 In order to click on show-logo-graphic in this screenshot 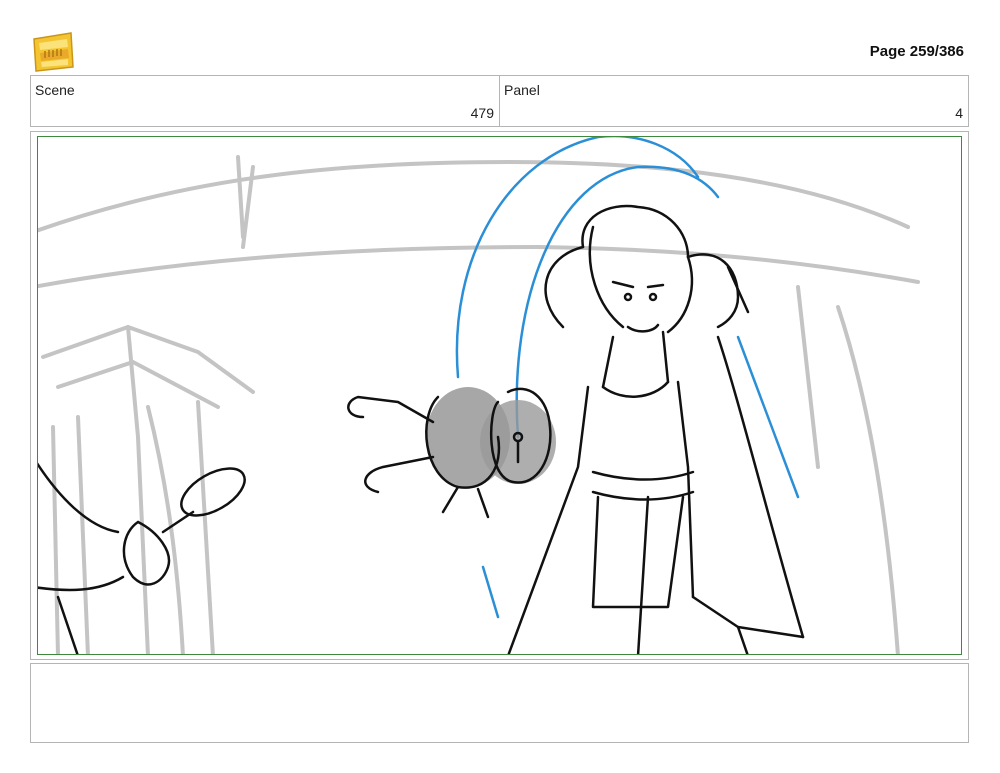, I will do `click(53, 52)`.